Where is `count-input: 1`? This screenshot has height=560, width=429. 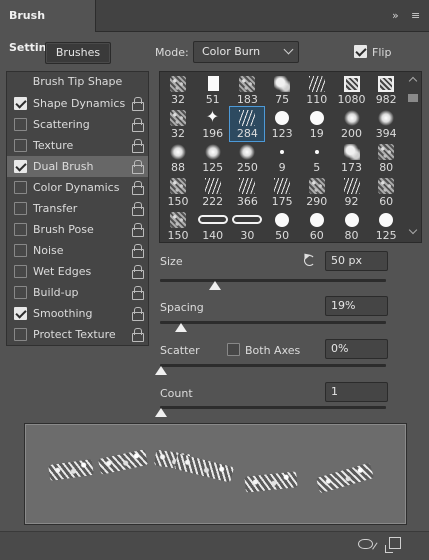
count-input: 1 is located at coordinates (356, 392).